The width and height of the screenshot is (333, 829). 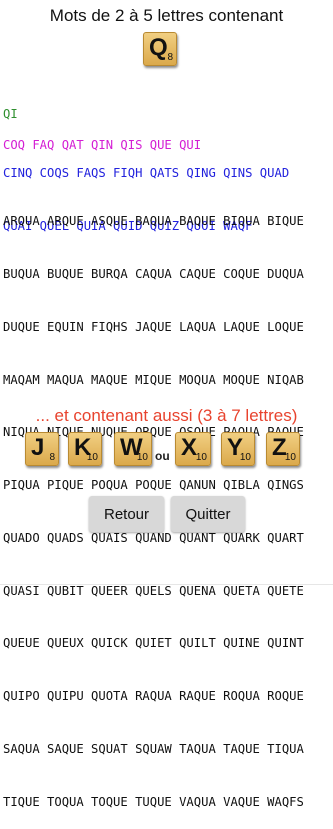 What do you see at coordinates (189, 447) in the screenshot?
I see `tile-letter: X` at bounding box center [189, 447].